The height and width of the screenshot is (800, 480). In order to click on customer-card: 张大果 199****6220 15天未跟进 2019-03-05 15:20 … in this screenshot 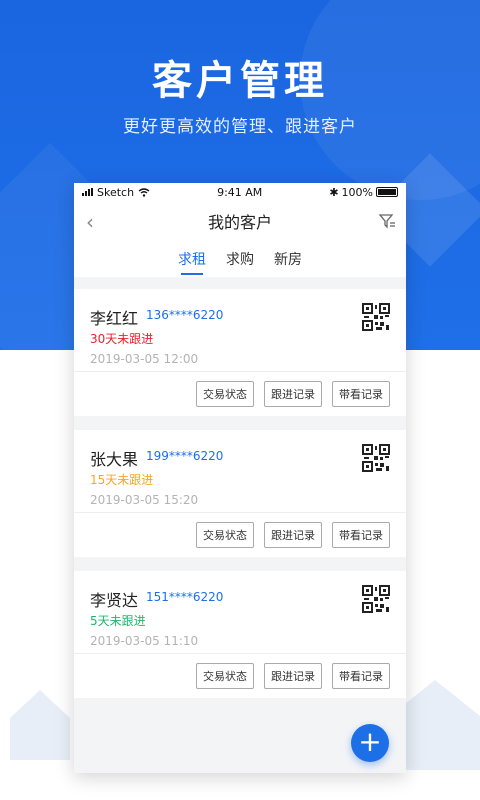, I will do `click(240, 493)`.